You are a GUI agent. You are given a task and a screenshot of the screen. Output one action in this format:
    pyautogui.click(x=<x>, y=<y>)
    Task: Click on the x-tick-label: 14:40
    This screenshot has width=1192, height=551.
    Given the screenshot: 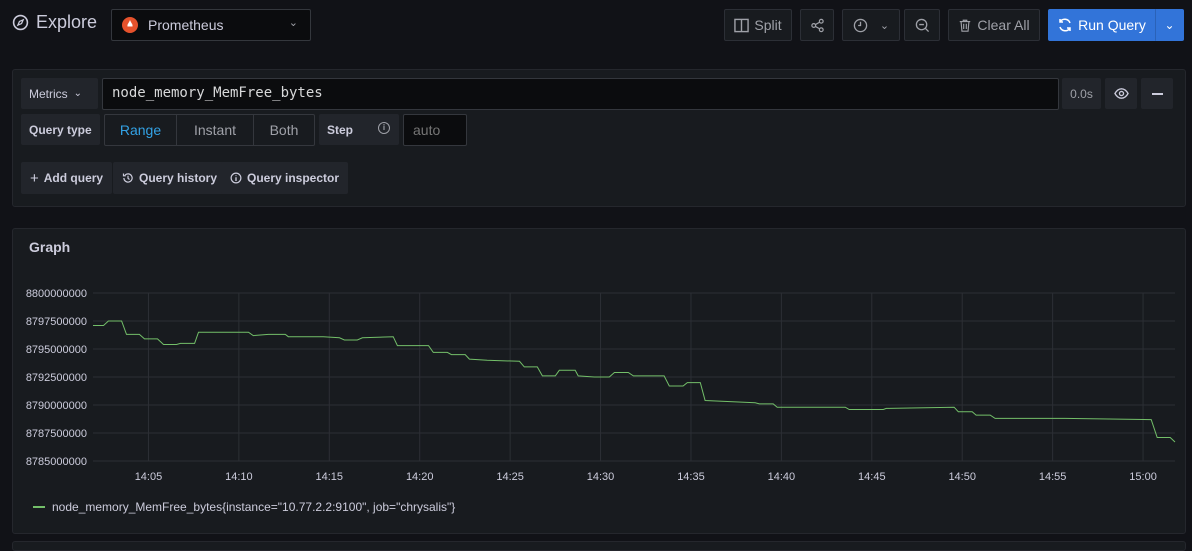 What is the action you would take?
    pyautogui.click(x=782, y=477)
    